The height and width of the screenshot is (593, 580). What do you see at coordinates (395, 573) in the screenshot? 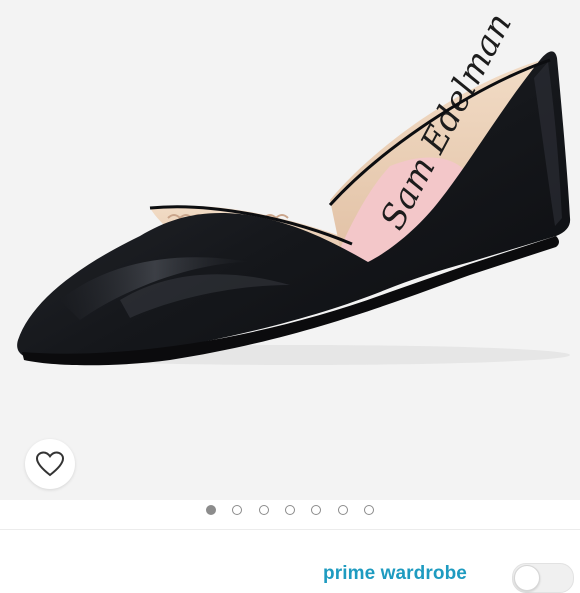
I see `prime-wardrobe-label: prime wardrobe` at bounding box center [395, 573].